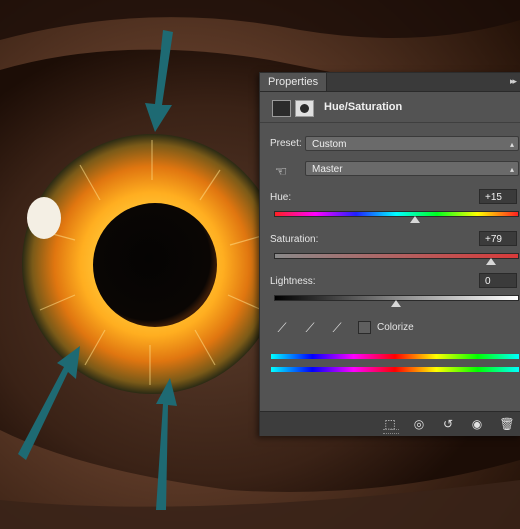 Image resolution: width=520 pixels, height=529 pixels. What do you see at coordinates (477, 424) in the screenshot?
I see `eye-icon: ◉` at bounding box center [477, 424].